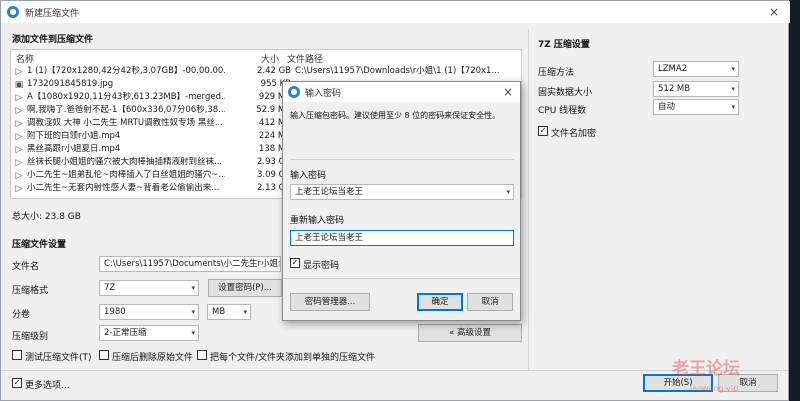 The height and width of the screenshot is (401, 800). What do you see at coordinates (58, 358) in the screenshot?
I see `test-archive-label: 测试压缩文件(T)` at bounding box center [58, 358].